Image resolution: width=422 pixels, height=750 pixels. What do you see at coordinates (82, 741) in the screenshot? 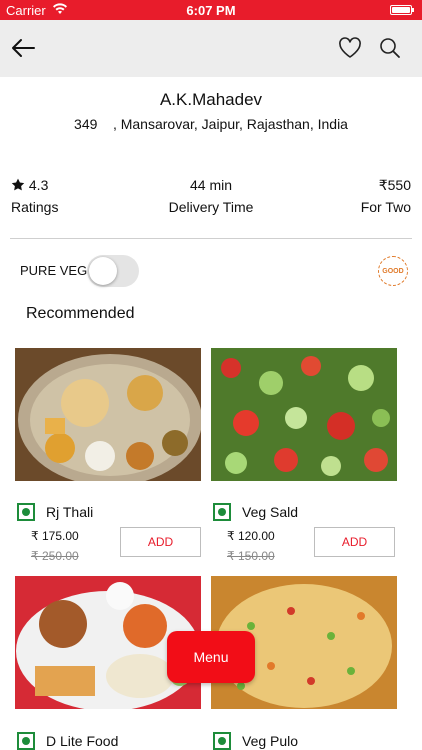
I see `dish-name: D Lite Food` at bounding box center [82, 741].